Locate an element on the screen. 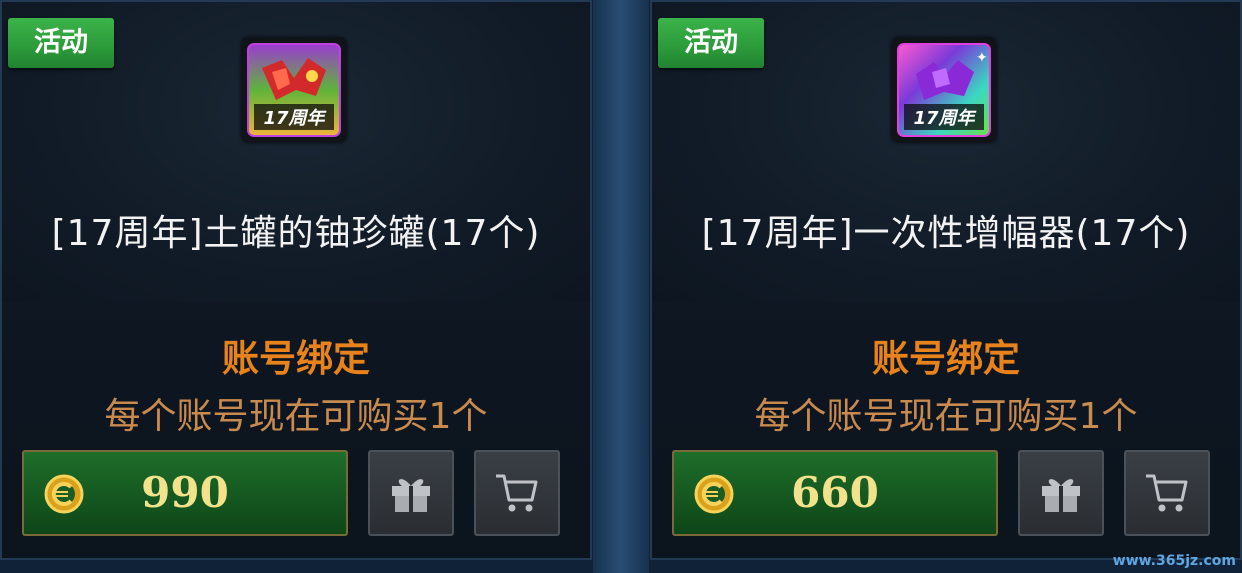  amplifier-item-icon: ✦ 17周年 is located at coordinates (944, 90).